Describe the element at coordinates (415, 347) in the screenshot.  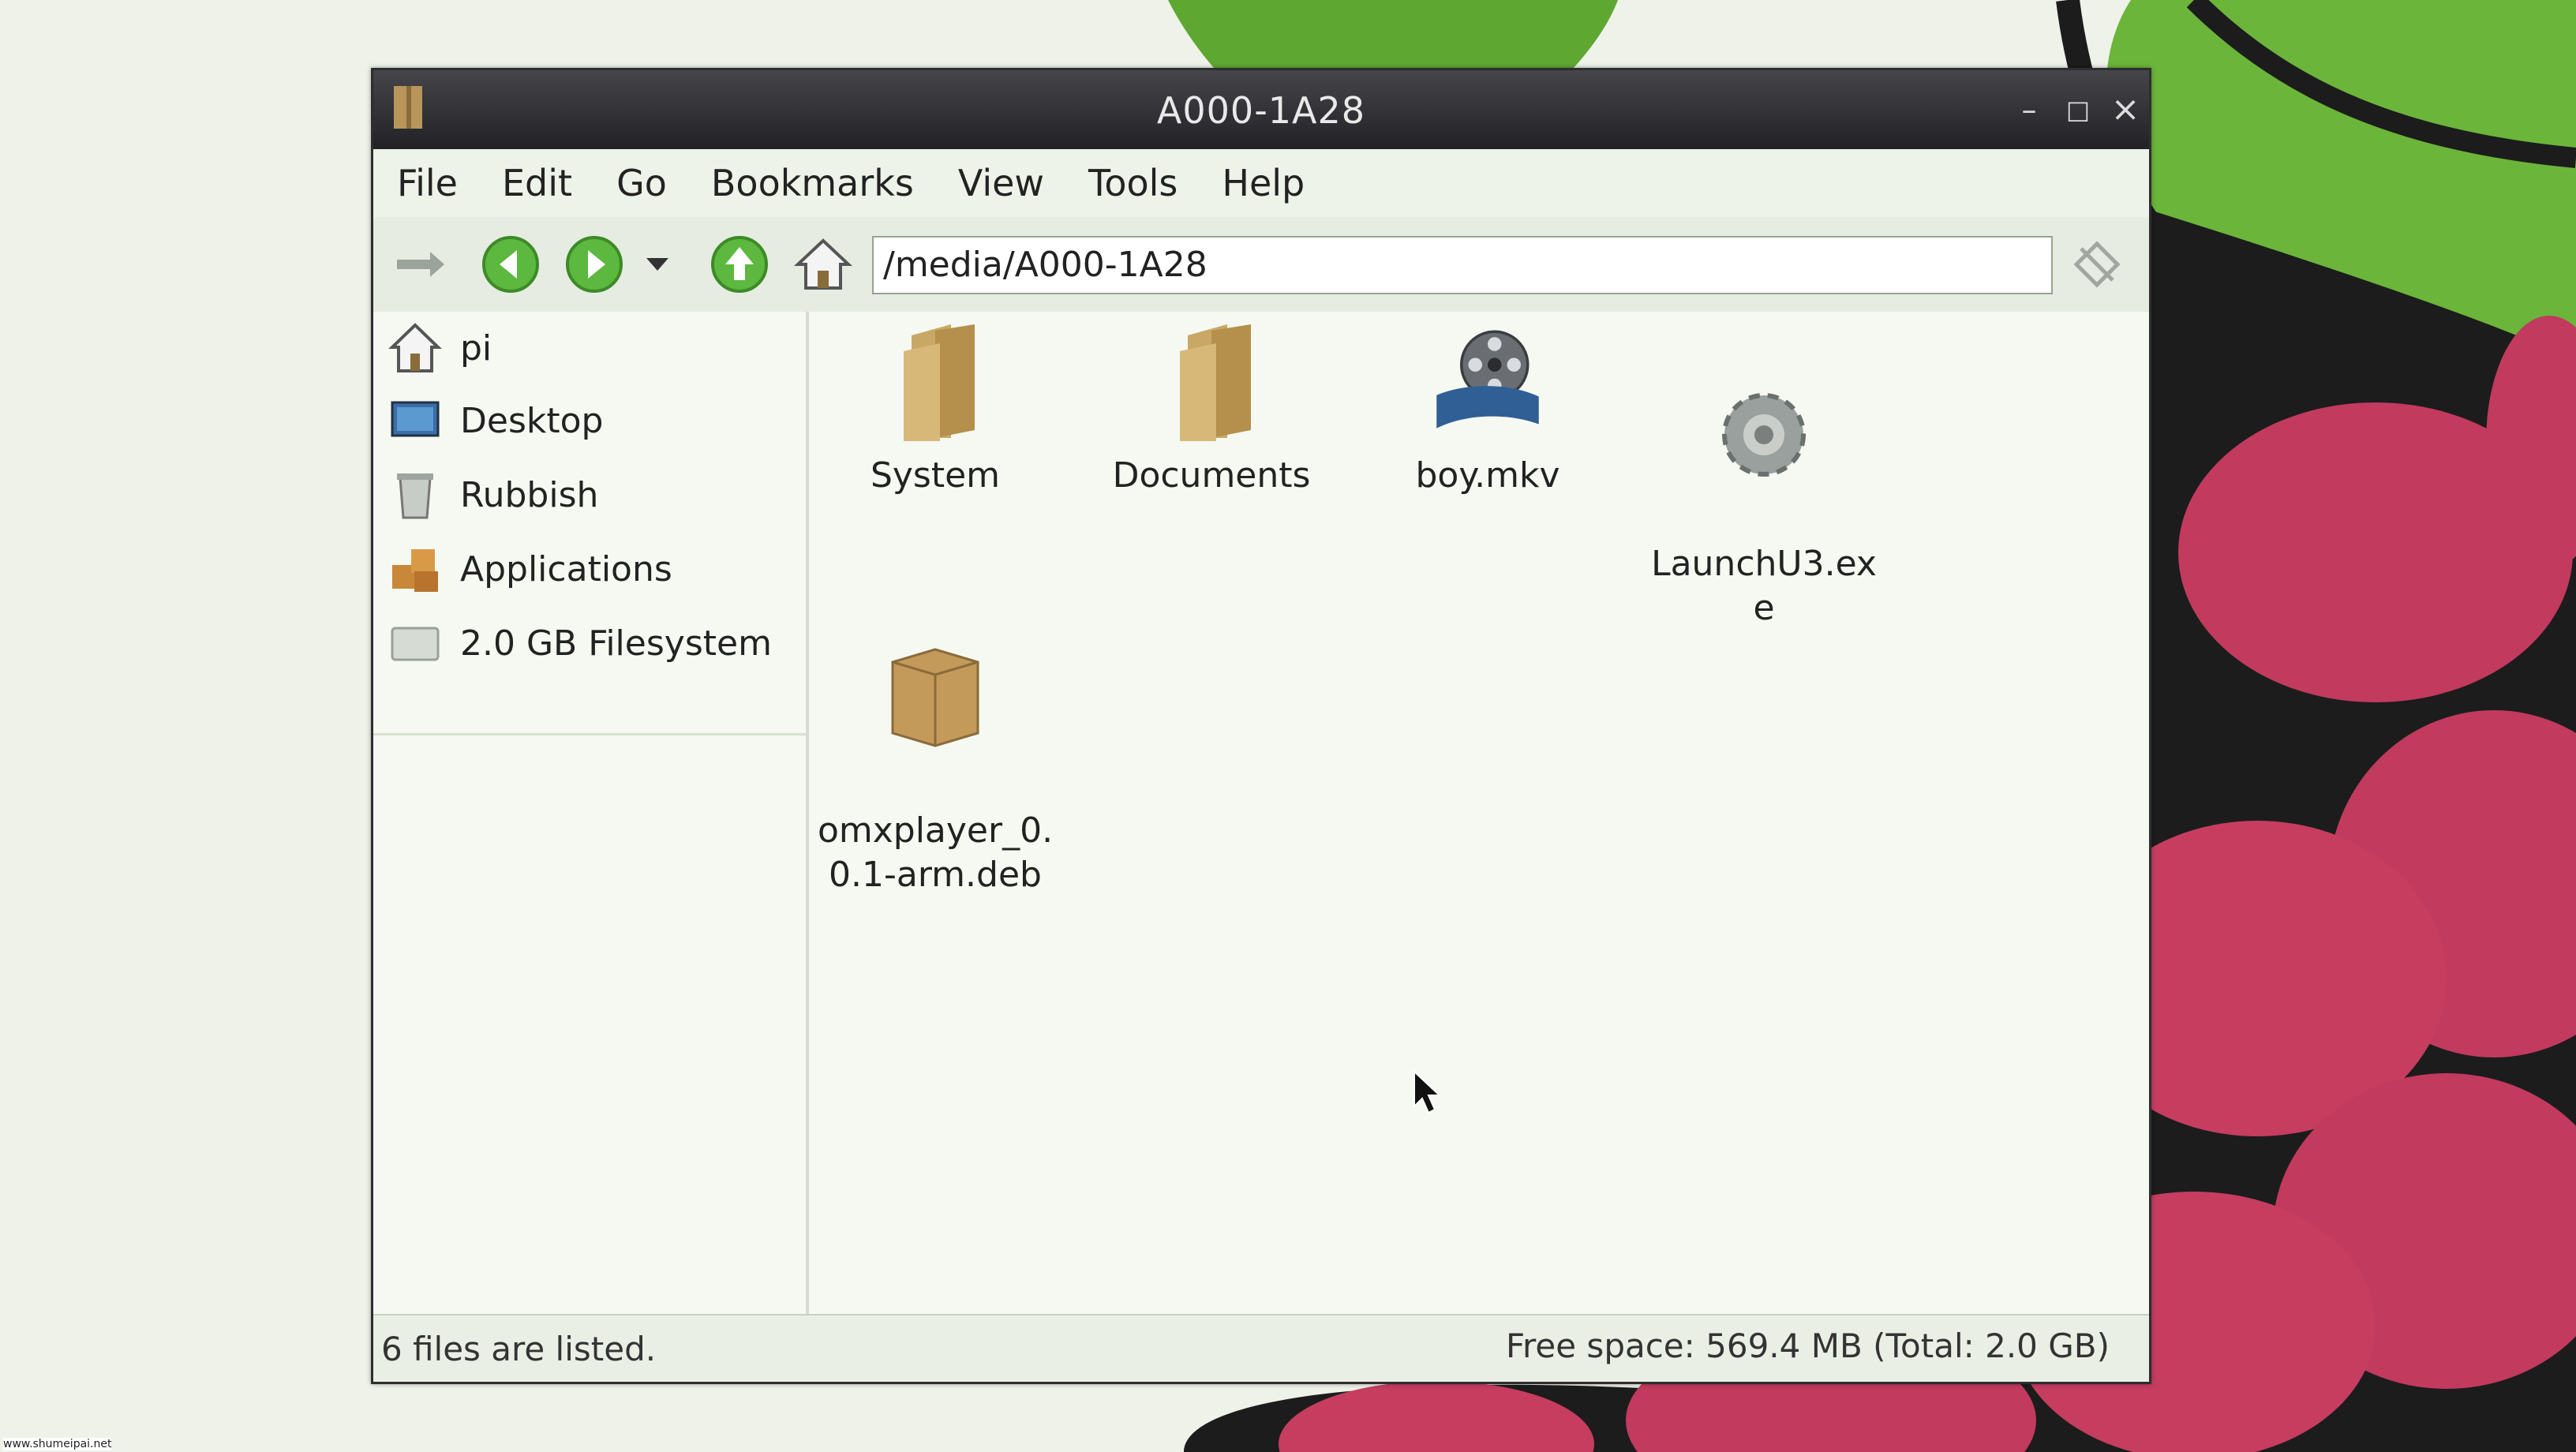
I see `home-icon` at that location.